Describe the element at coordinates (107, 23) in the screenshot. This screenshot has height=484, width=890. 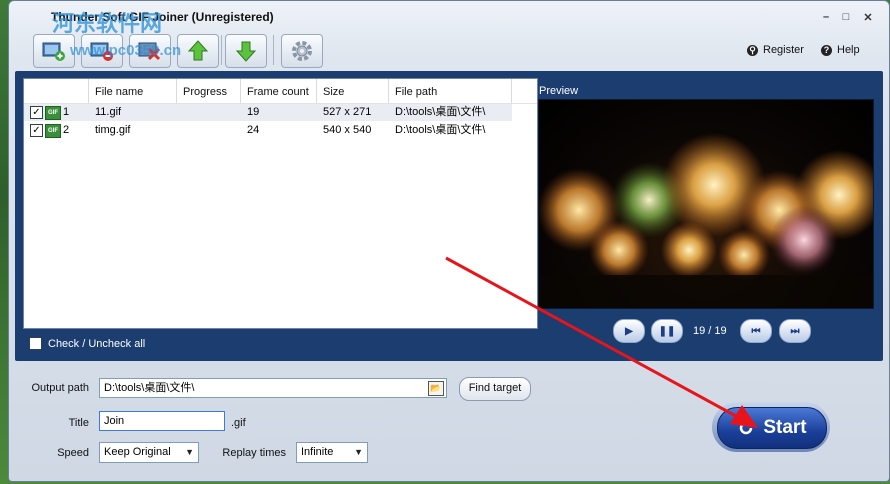
I see `watermark-text: 河东软件网` at that location.